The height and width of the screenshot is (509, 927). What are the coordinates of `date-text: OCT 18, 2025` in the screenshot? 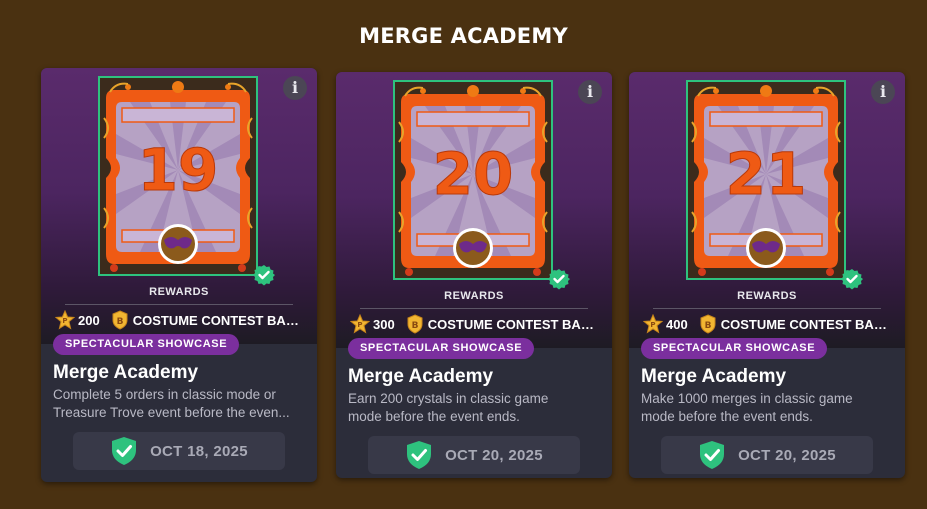 It's located at (199, 451).